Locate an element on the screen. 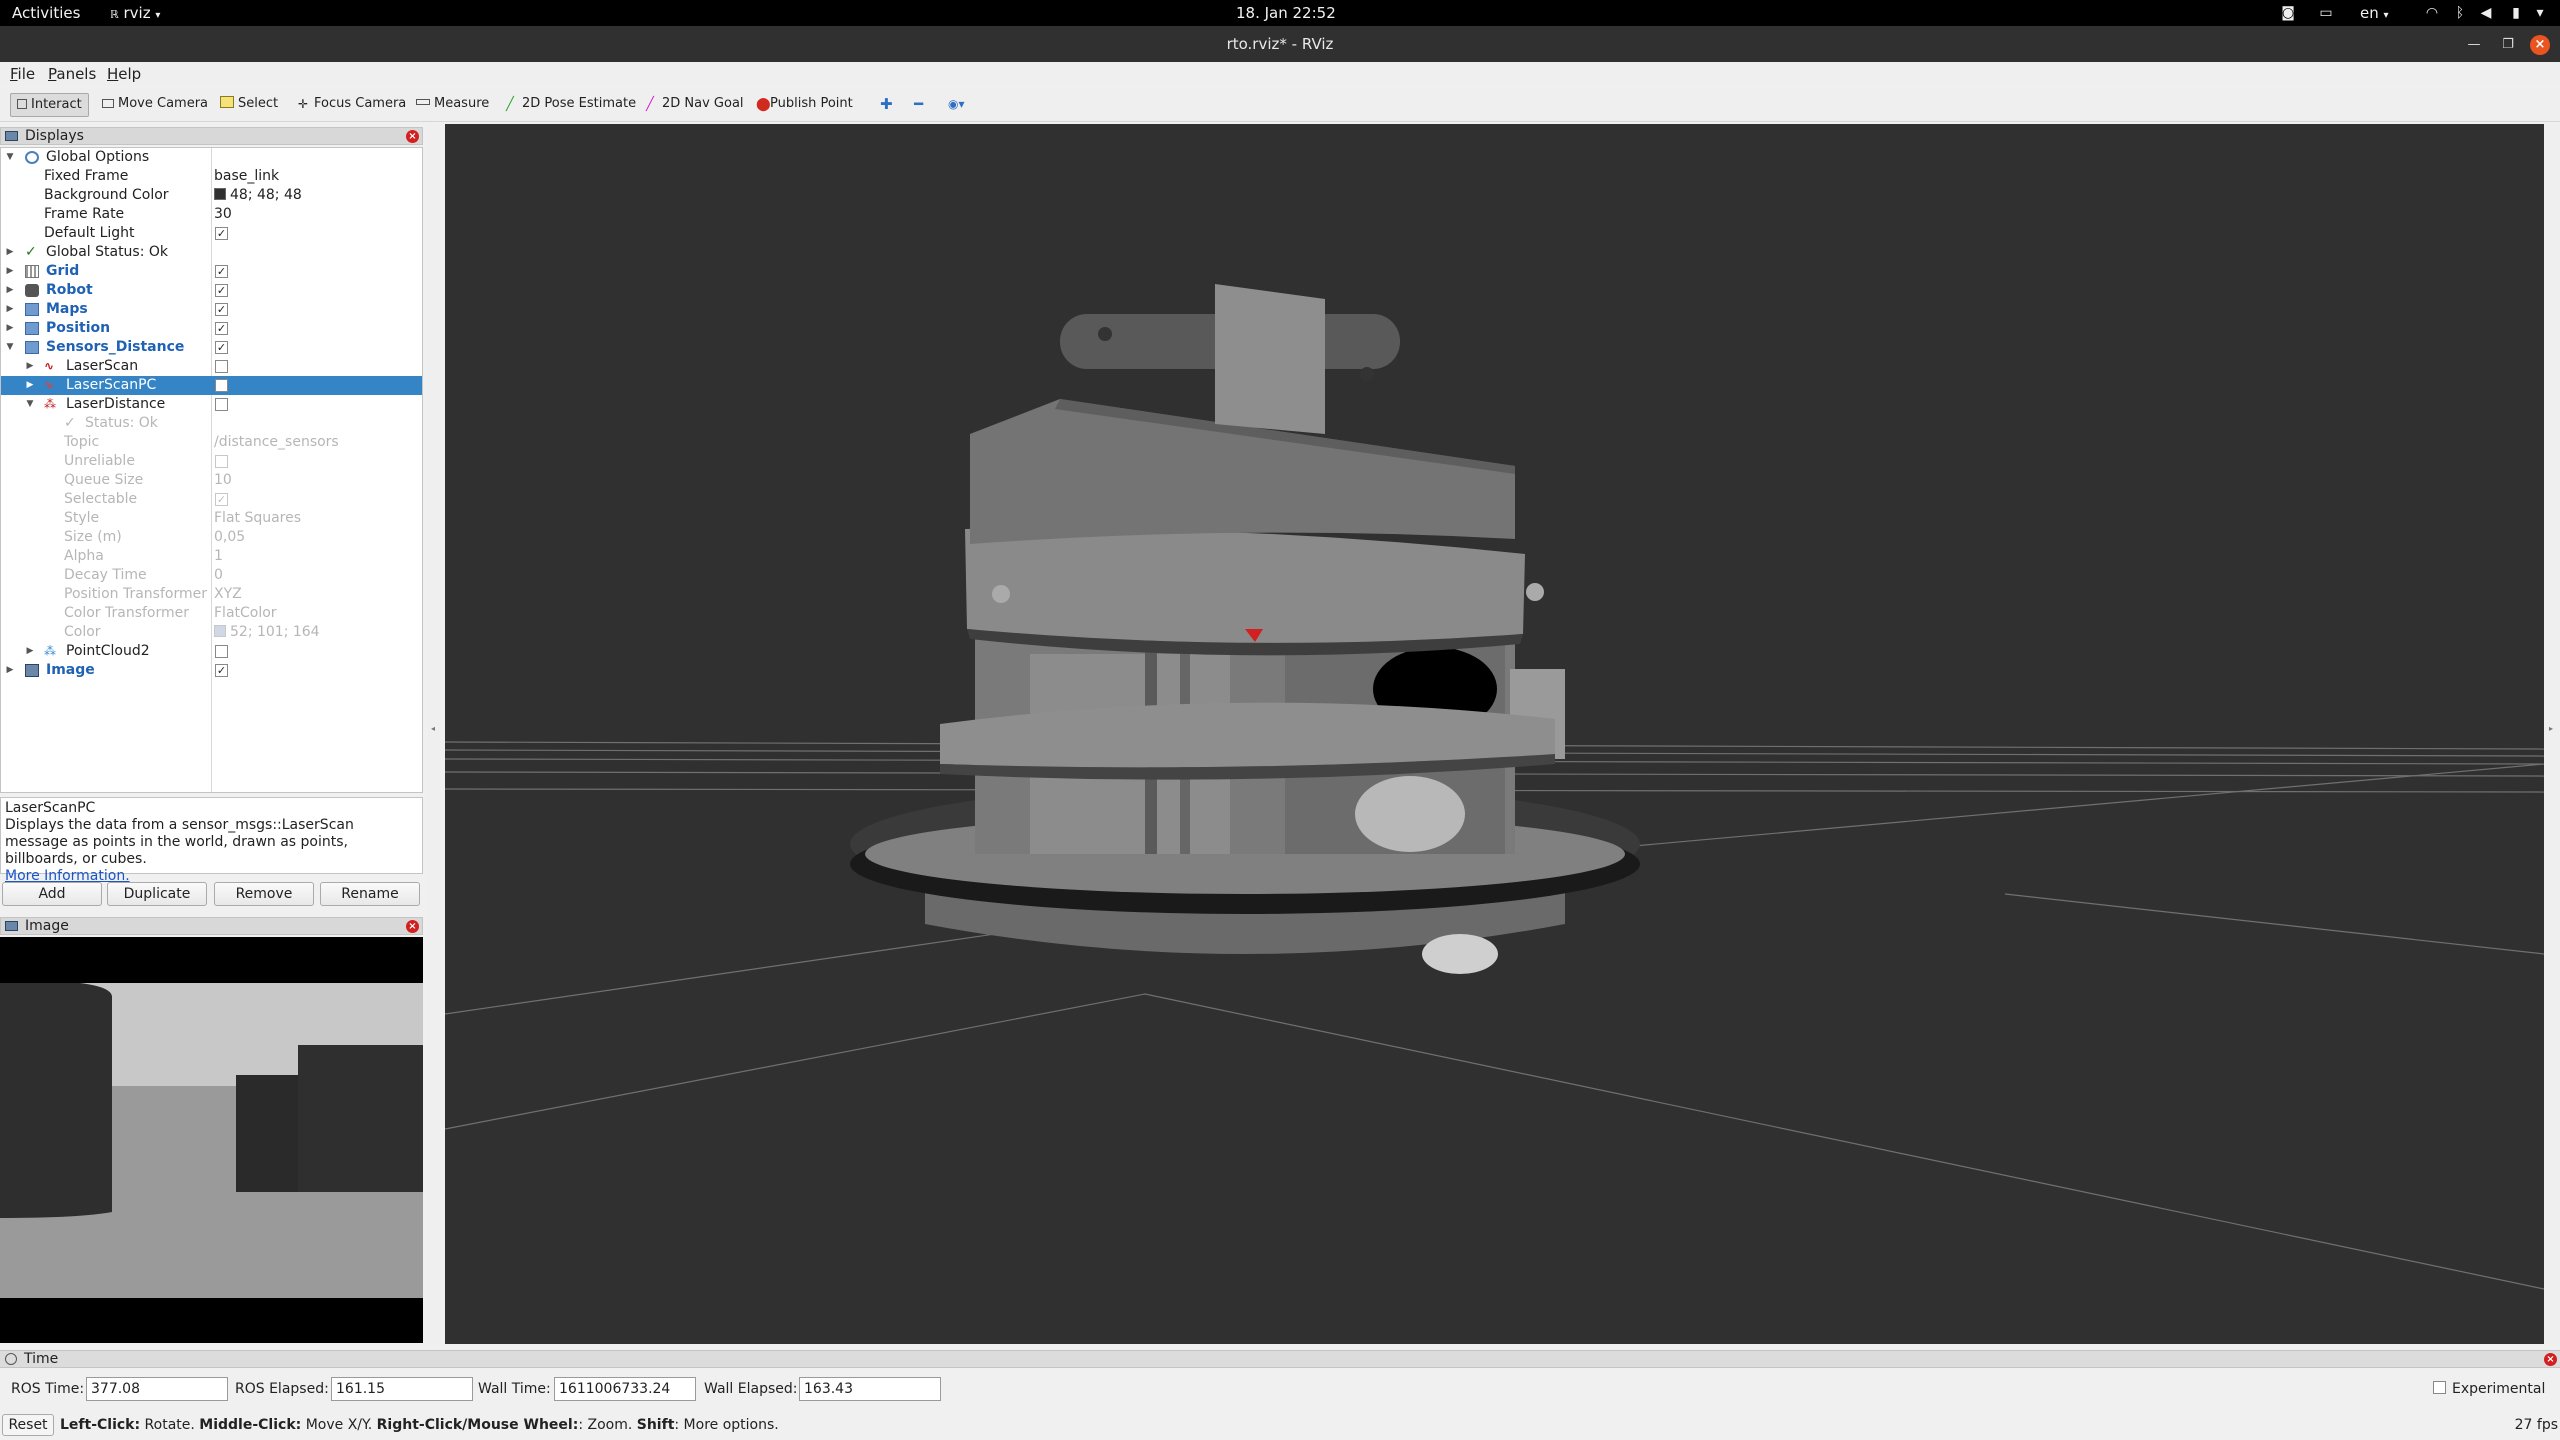  right-splitter: ▸ is located at coordinates (2553, 734).